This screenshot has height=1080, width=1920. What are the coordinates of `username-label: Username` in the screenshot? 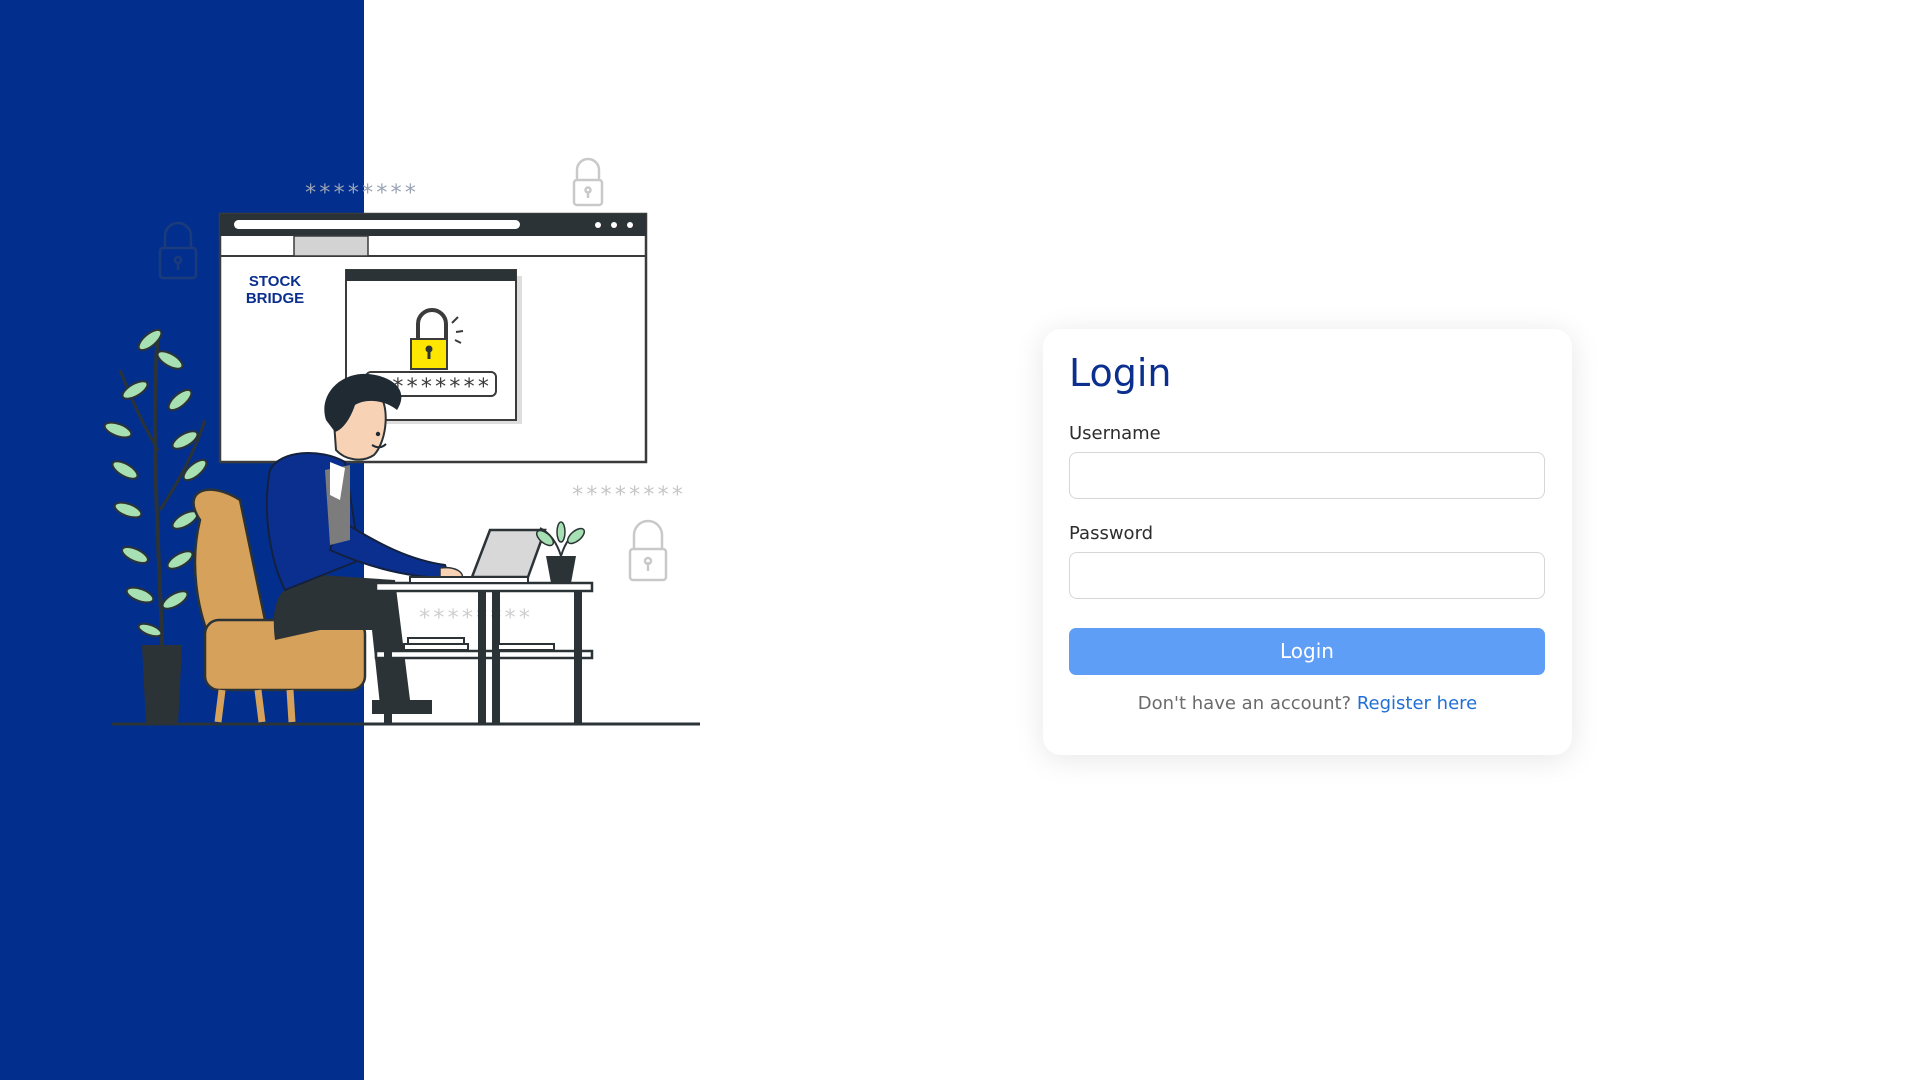 It's located at (1115, 433).